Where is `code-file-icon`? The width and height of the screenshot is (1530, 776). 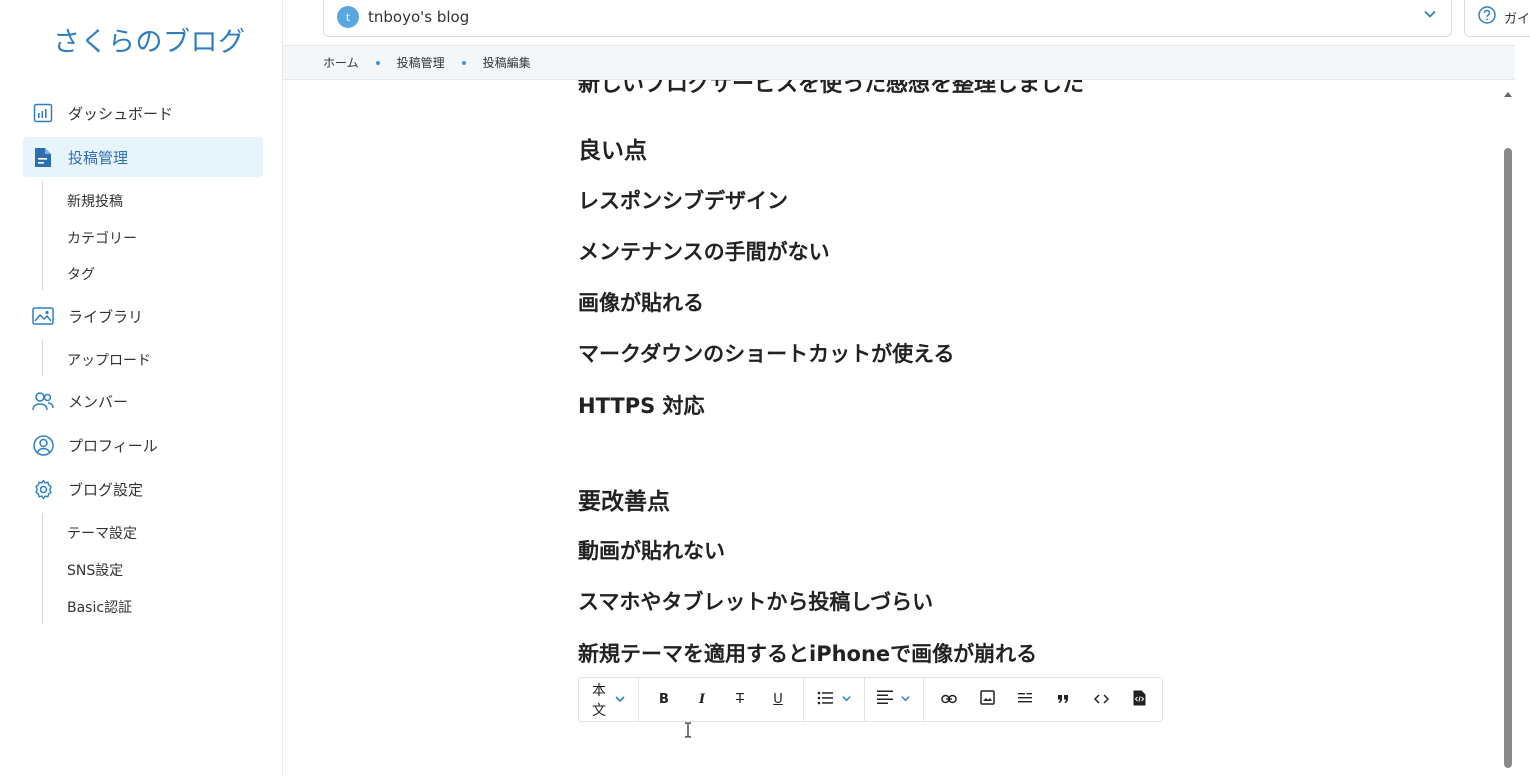
code-file-icon is located at coordinates (1139, 700).